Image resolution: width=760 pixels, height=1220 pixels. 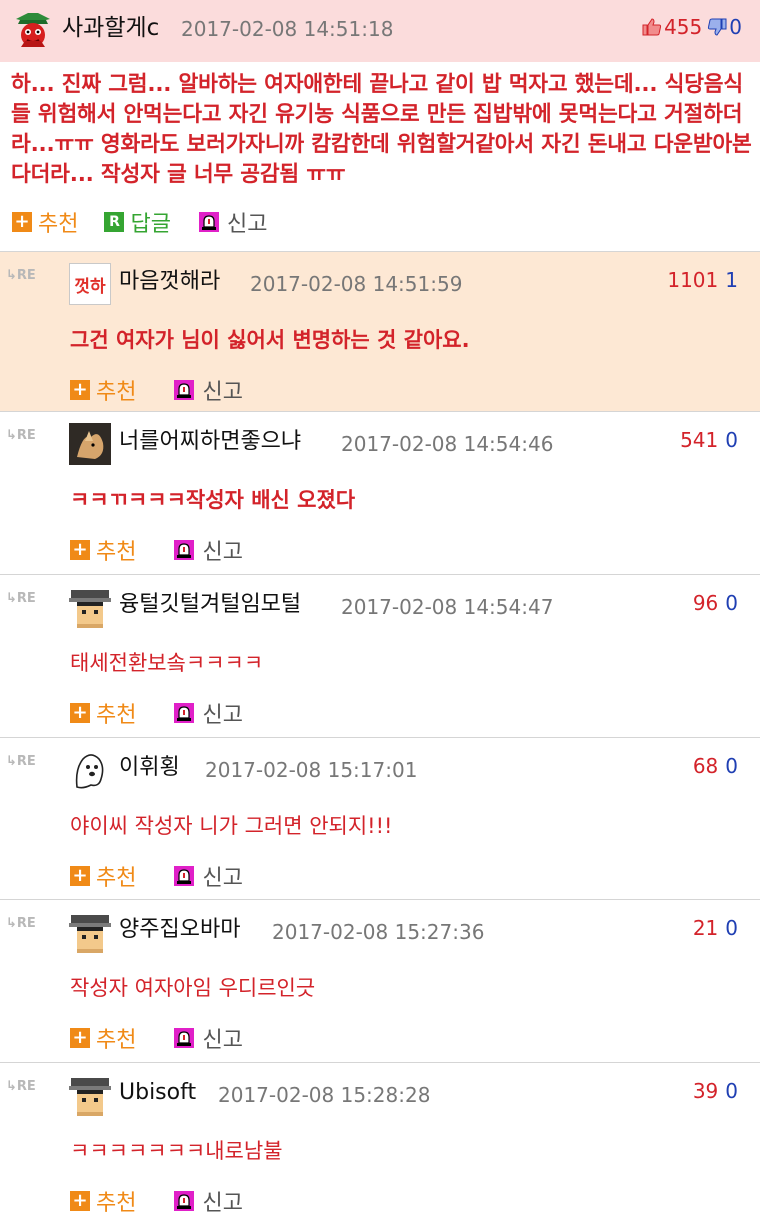 I want to click on avatar: 껏하, so click(x=90, y=284).